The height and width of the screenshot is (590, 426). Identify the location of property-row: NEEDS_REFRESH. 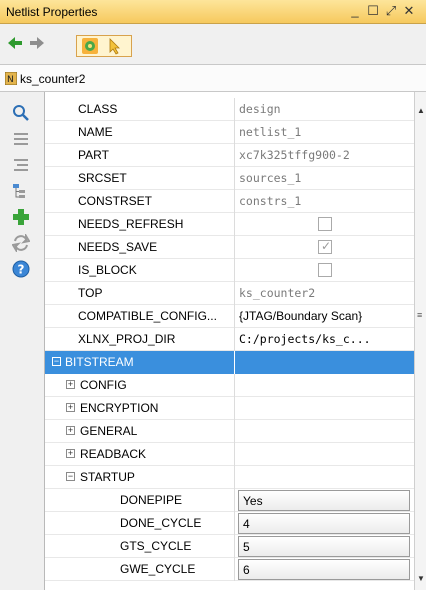
(229, 224).